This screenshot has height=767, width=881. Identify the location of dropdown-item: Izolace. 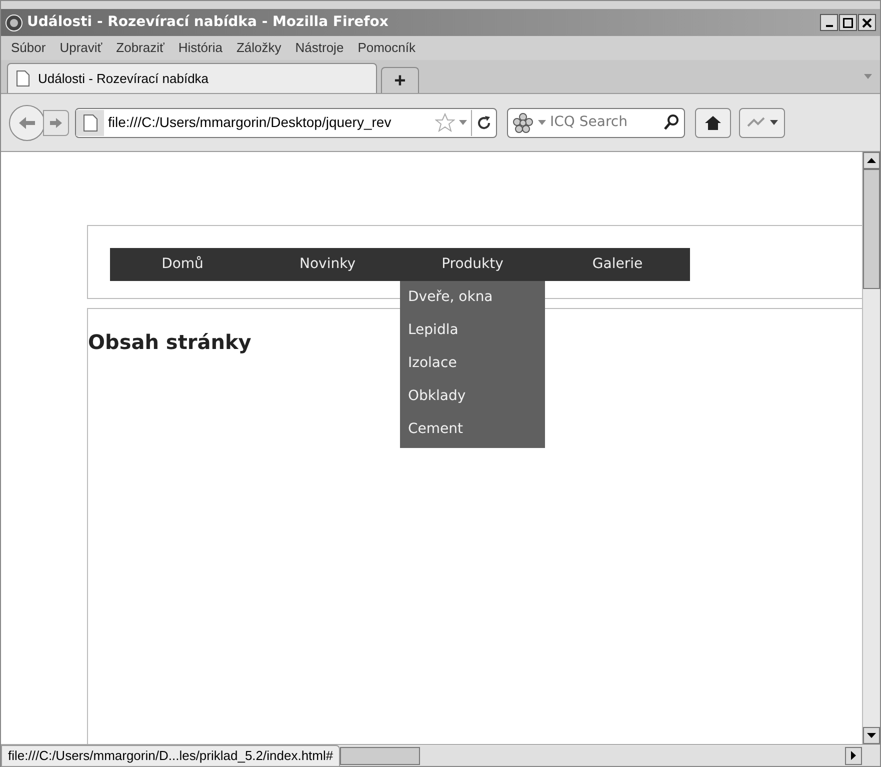
(472, 363).